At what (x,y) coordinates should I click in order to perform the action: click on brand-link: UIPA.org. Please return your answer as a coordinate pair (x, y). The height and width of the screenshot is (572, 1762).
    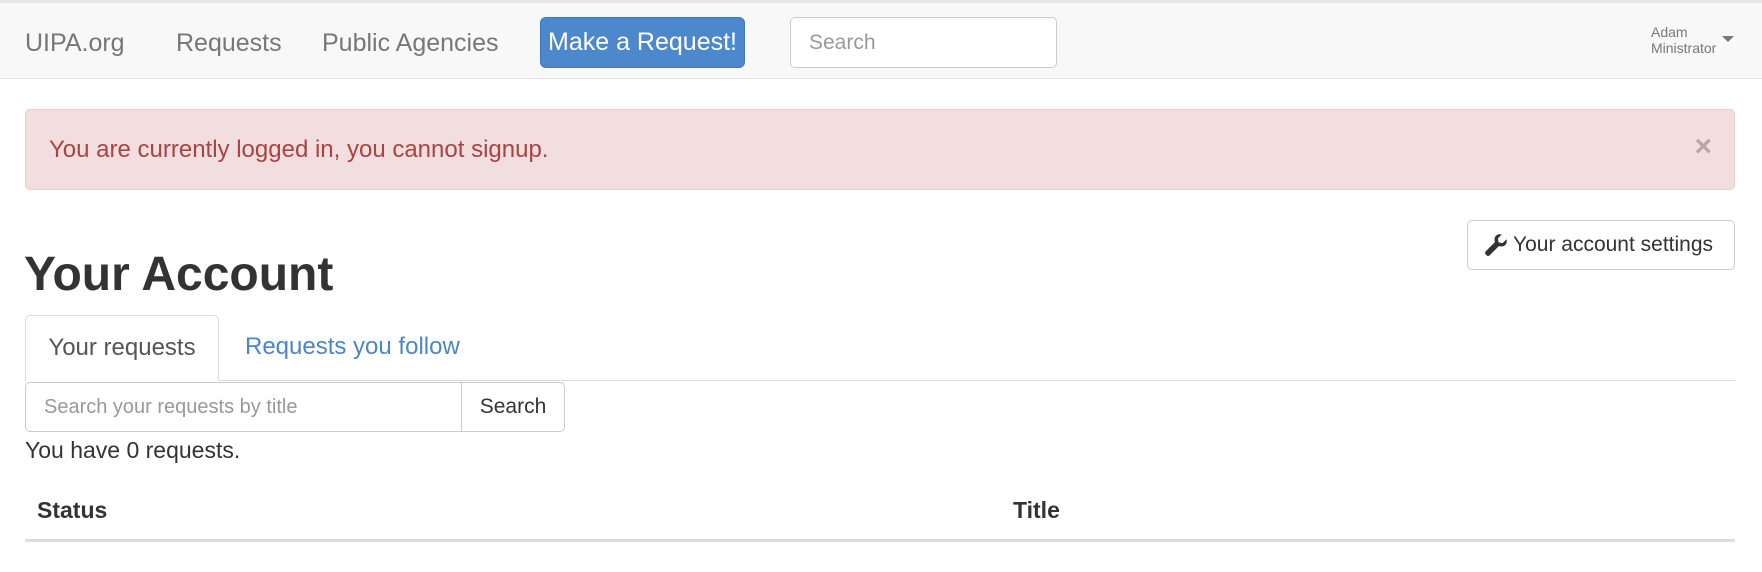
    Looking at the image, I should click on (75, 43).